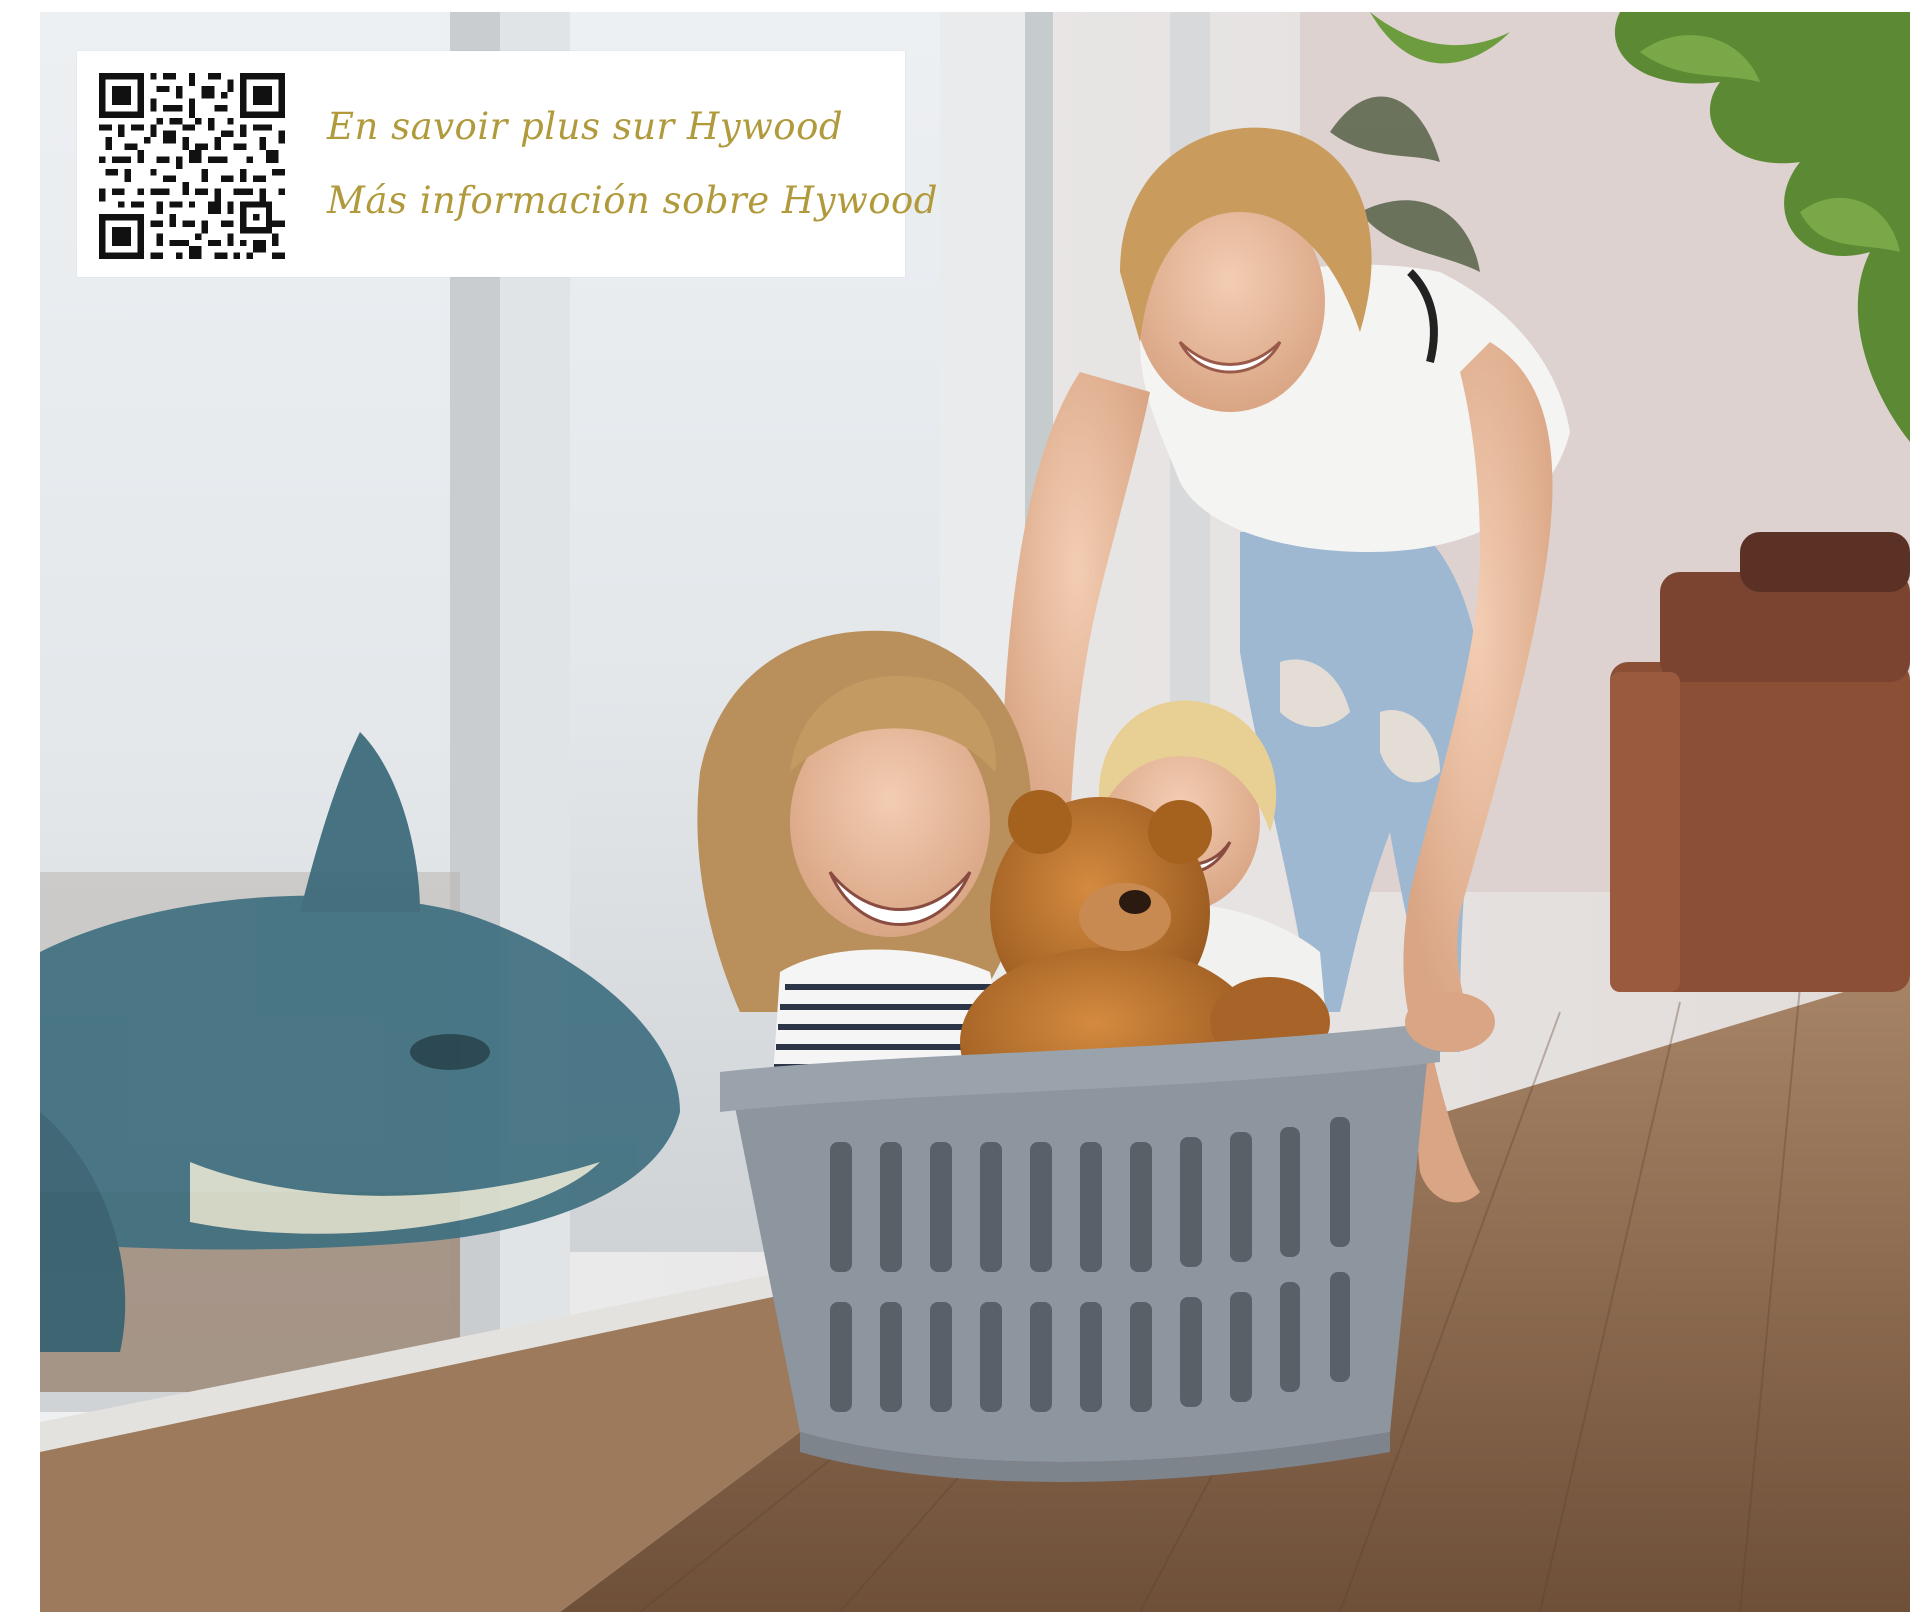 Image resolution: width=1910 pixels, height=1612 pixels. What do you see at coordinates (585, 126) in the screenshot?
I see `caption-french: En savoir plus sur Hywood` at bounding box center [585, 126].